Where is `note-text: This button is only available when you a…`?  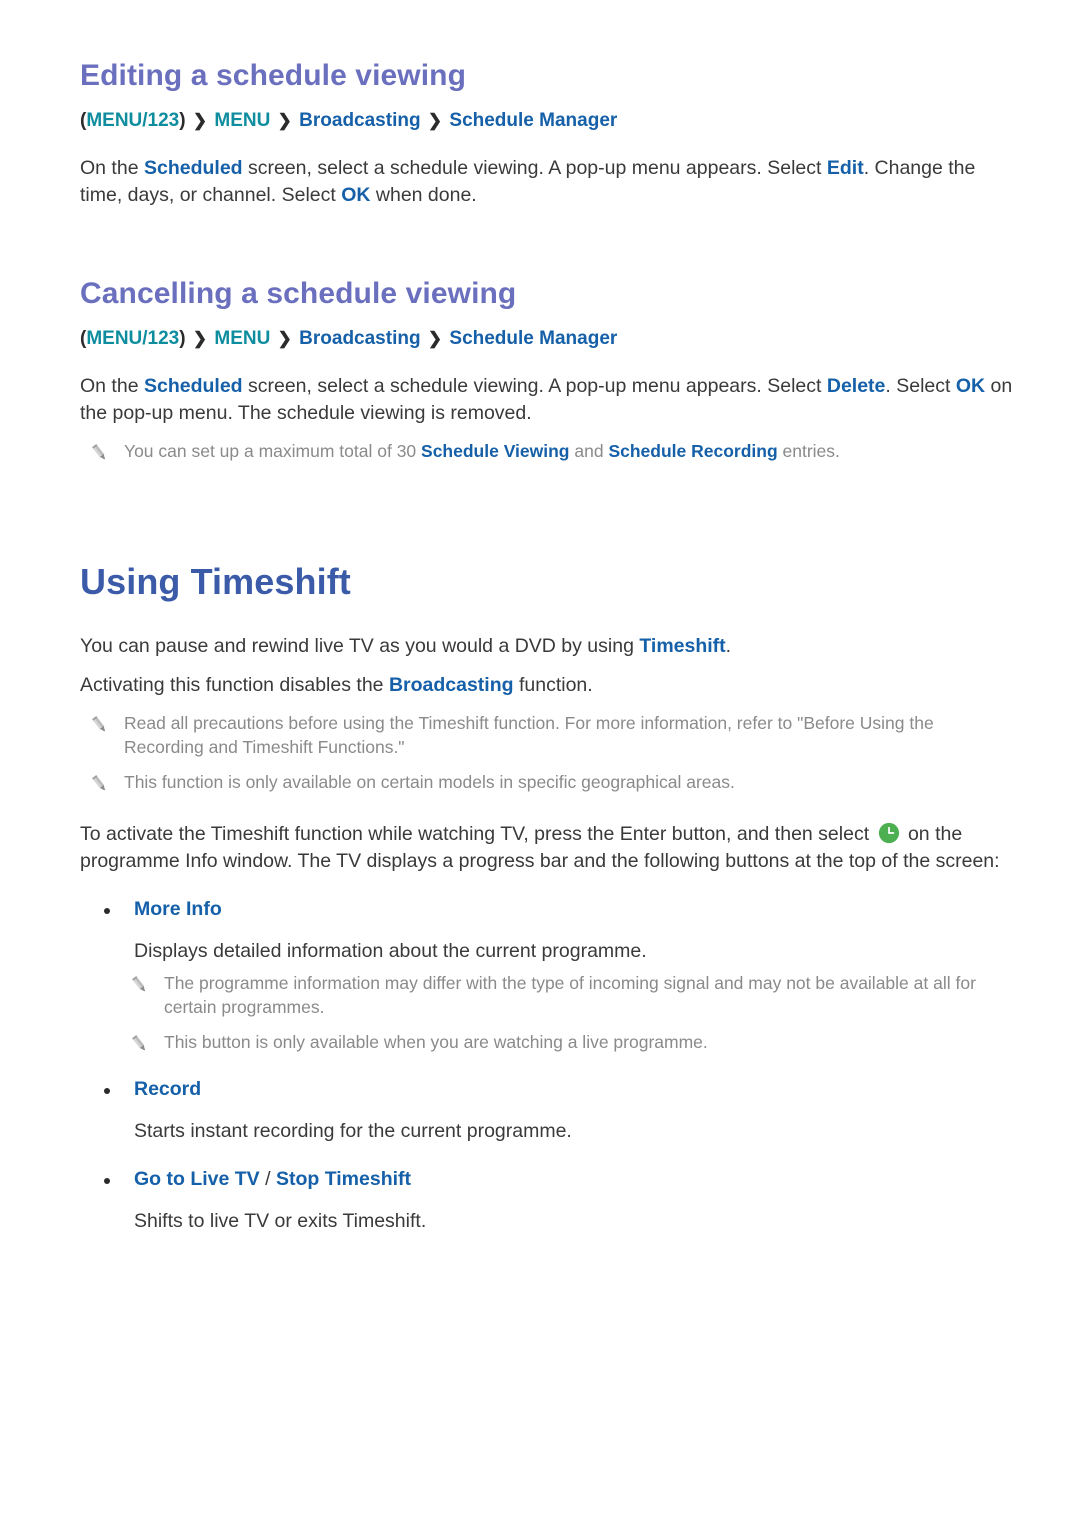
note-text: This button is only available when you a… is located at coordinates (436, 1041).